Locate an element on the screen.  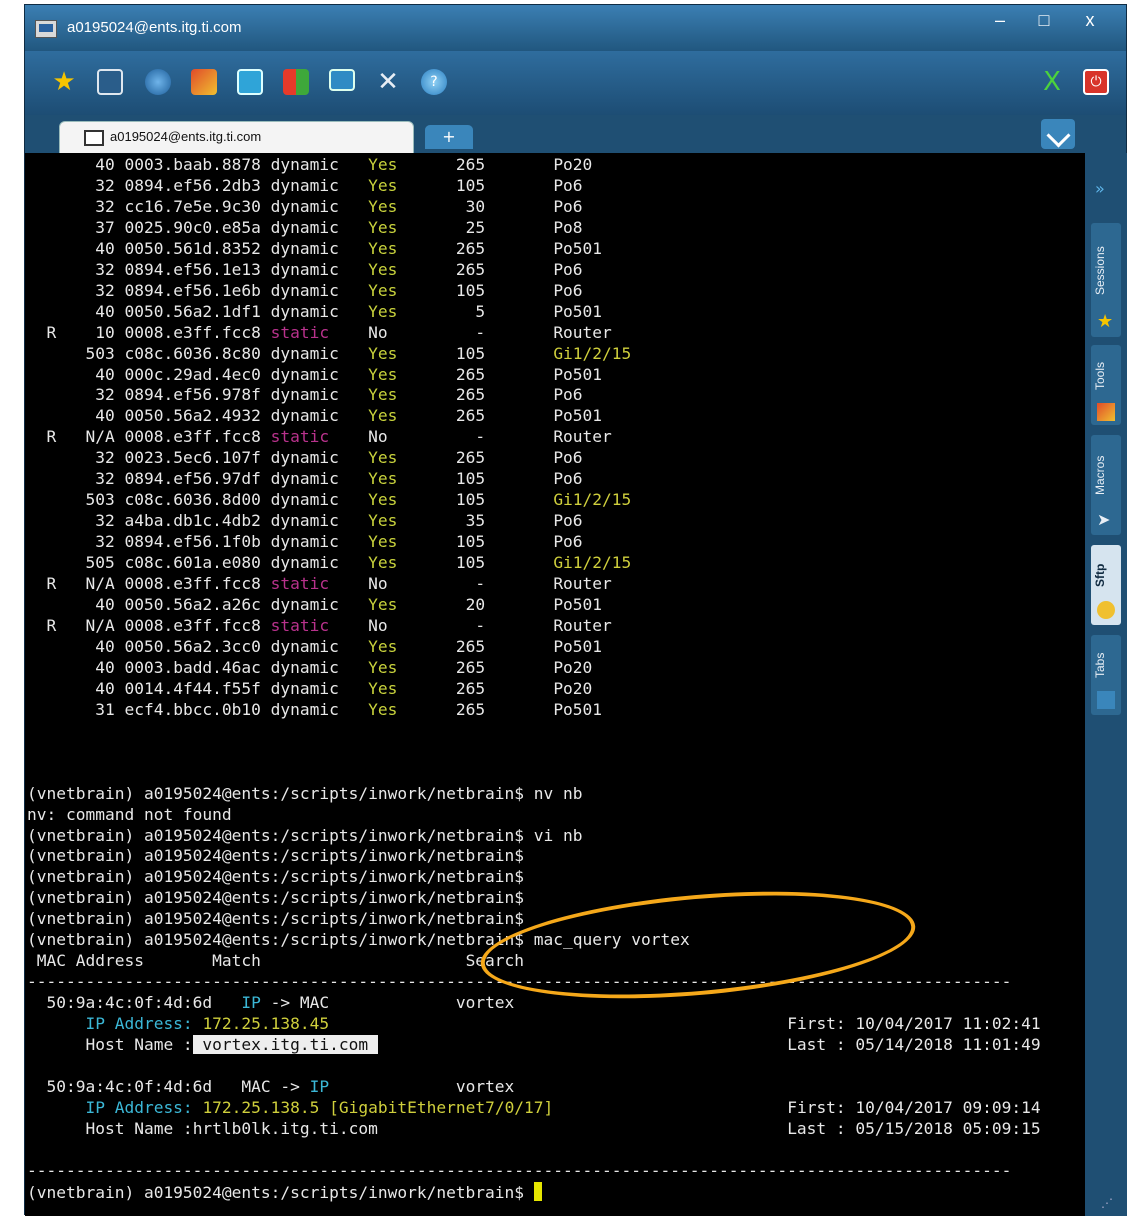
sidebar-item-sftp: Sftp is located at coordinates (1106, 585).